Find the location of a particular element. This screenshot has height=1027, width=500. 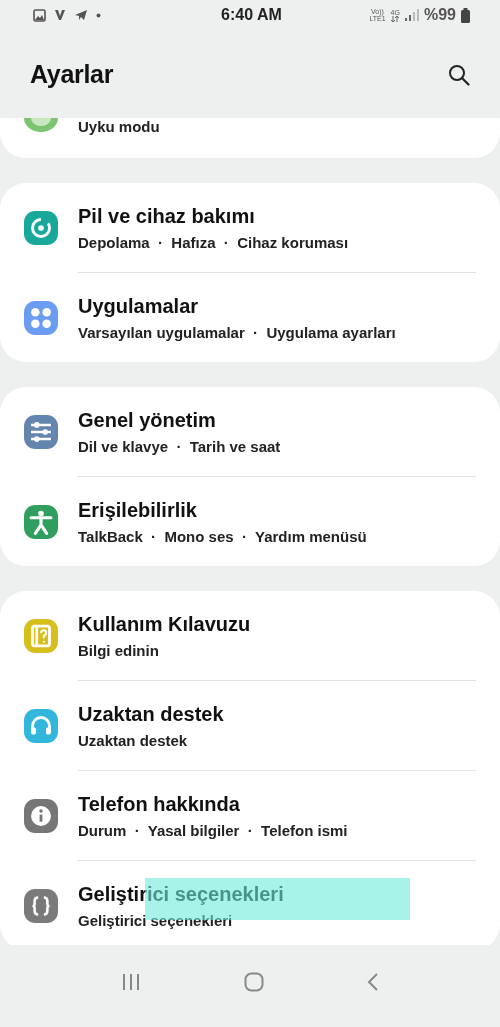

item-subtitle: Uyku modu is located at coordinates (119, 126).